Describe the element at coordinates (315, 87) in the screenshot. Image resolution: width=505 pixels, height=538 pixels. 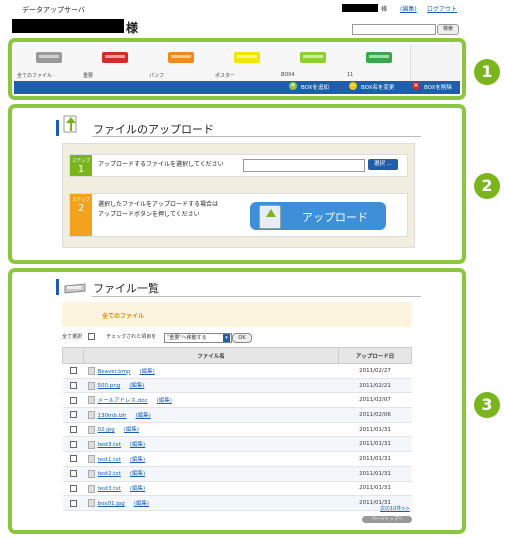
I see `add-box-button: BOXを追加` at that location.